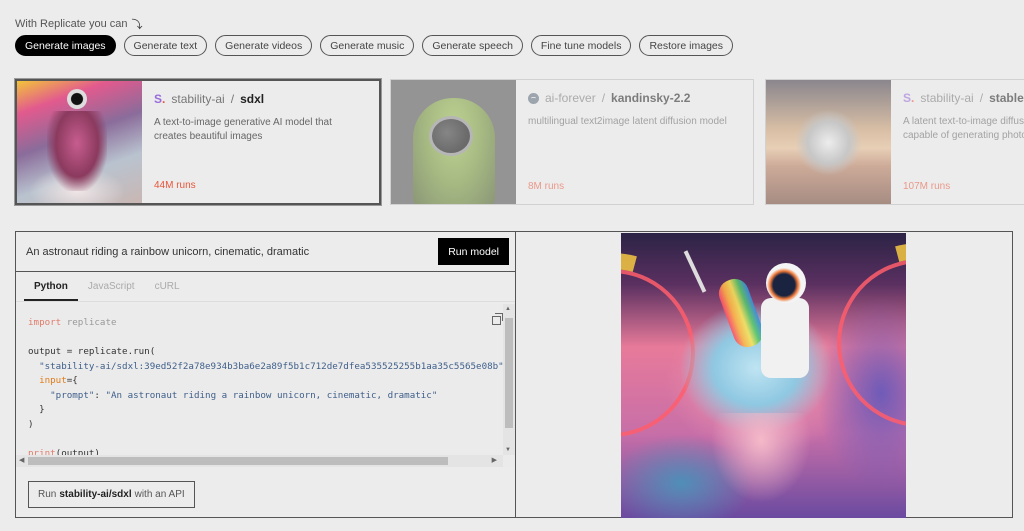 This screenshot has height=531, width=1024. I want to click on api-button-prefix: Run, so click(47, 494).